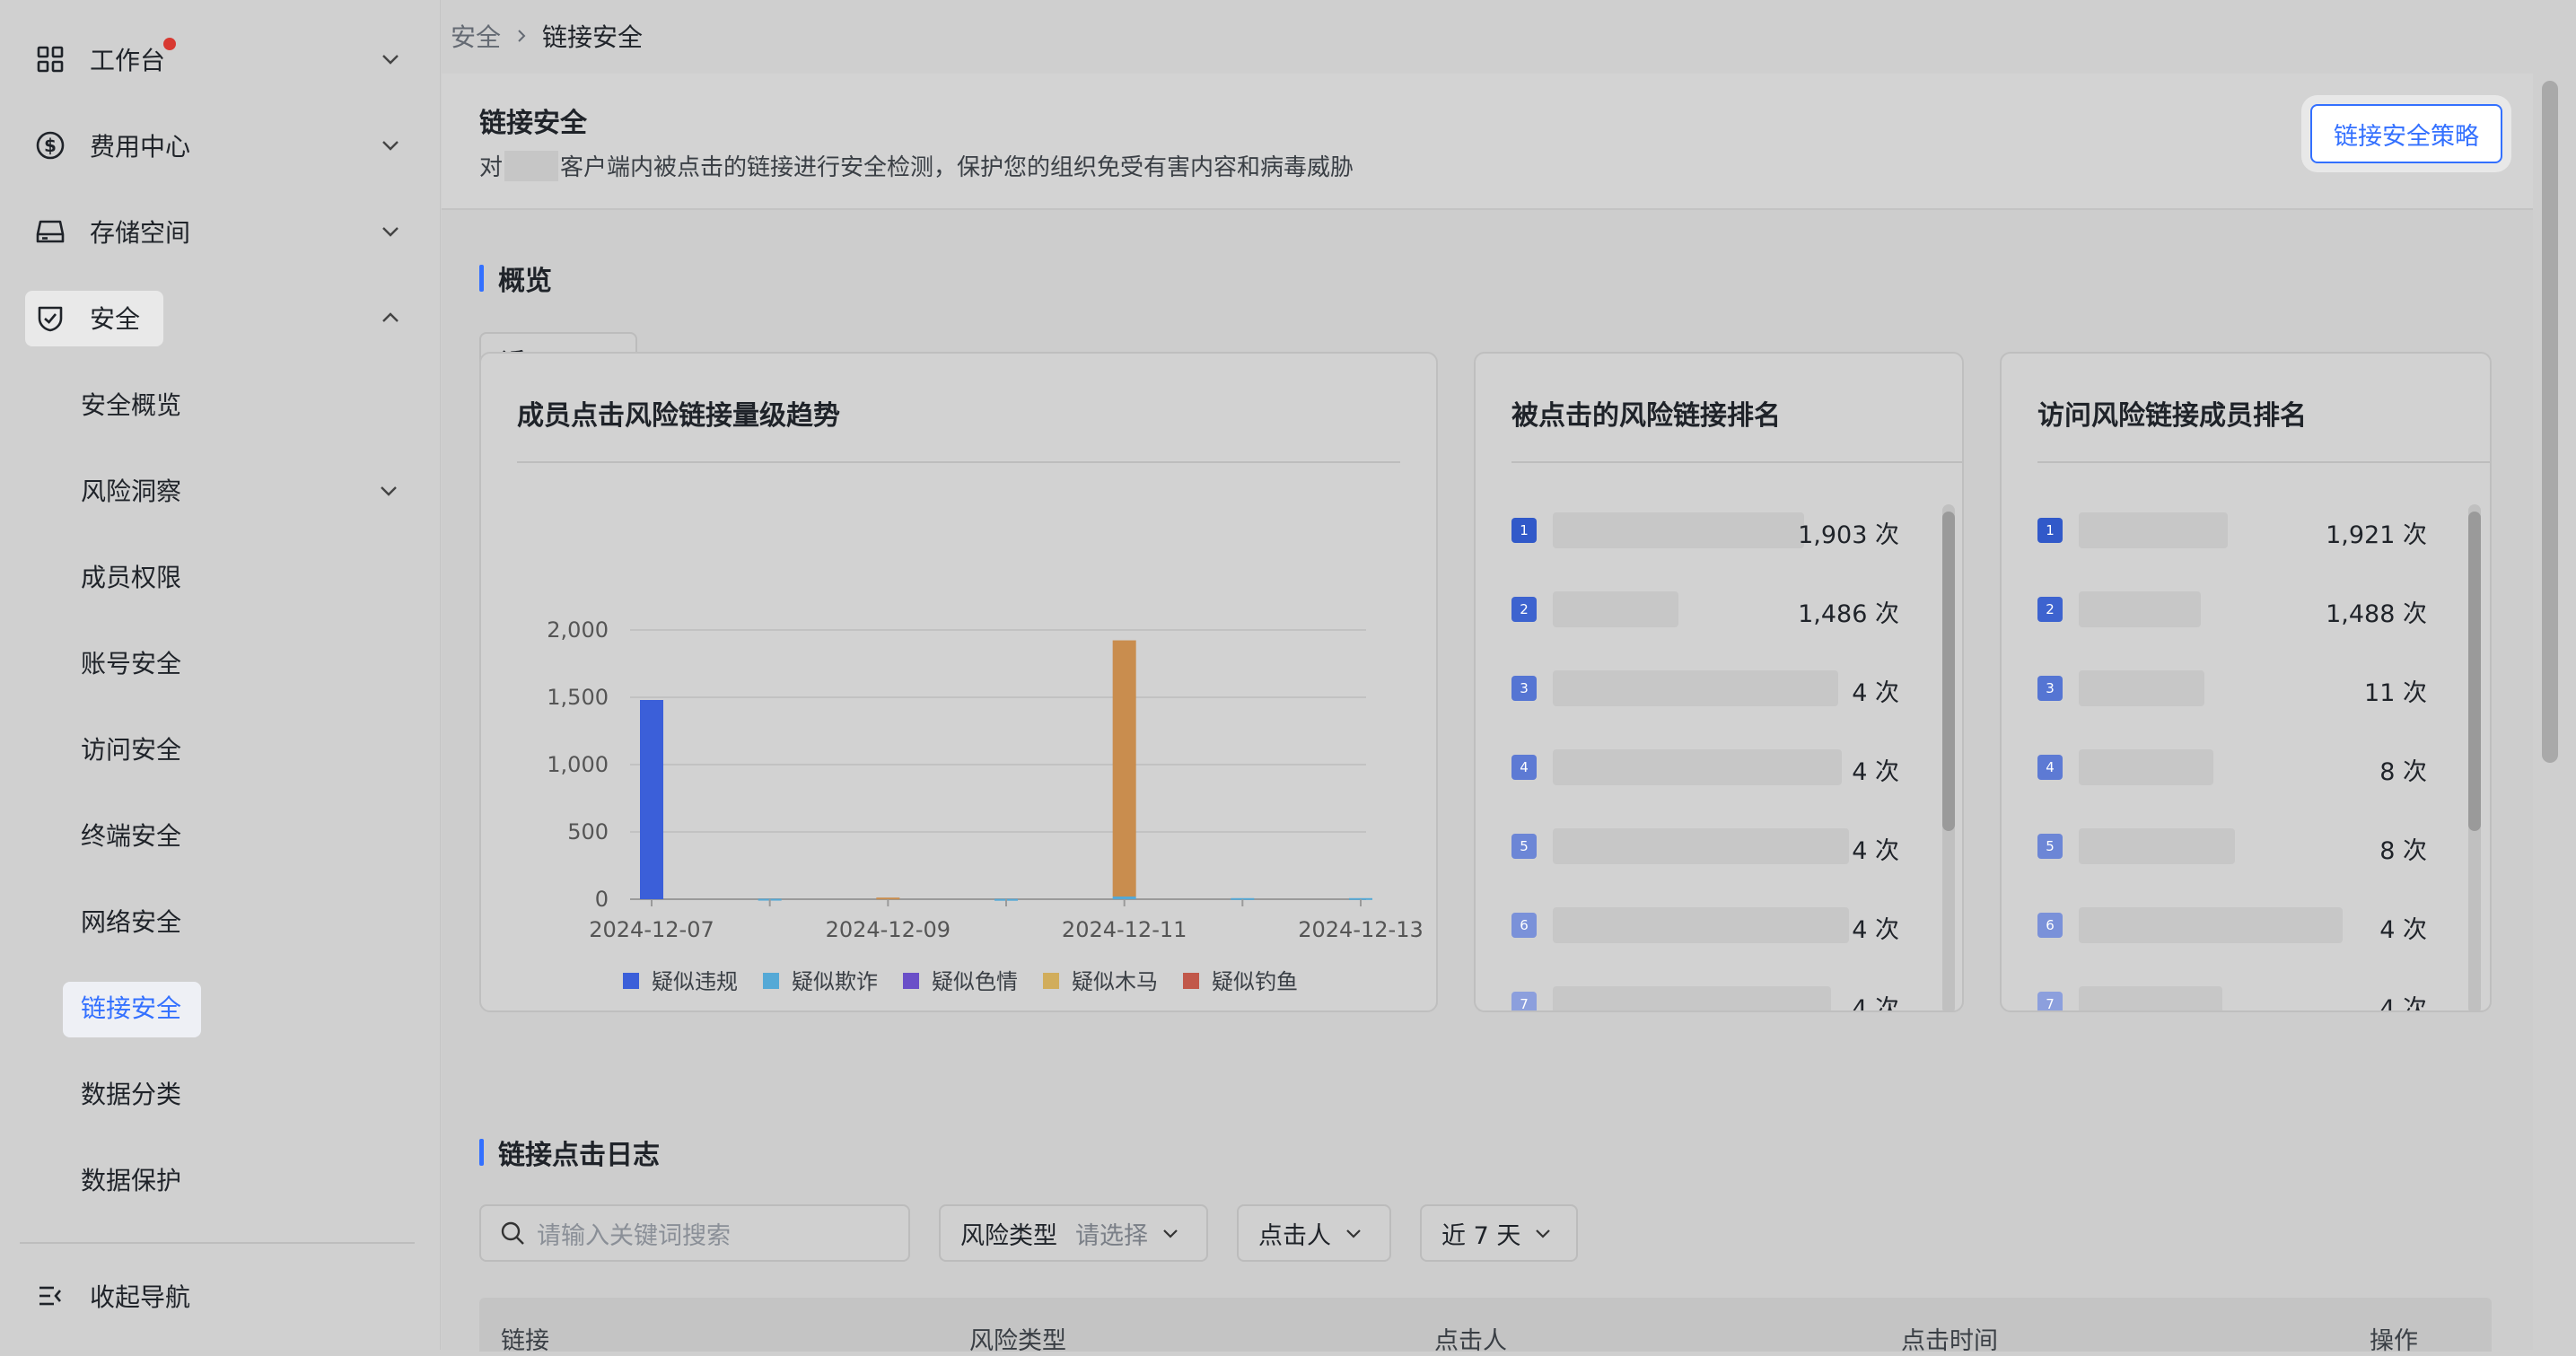 This screenshot has height=1356, width=2576. I want to click on rank-badge: 5, so click(1524, 846).